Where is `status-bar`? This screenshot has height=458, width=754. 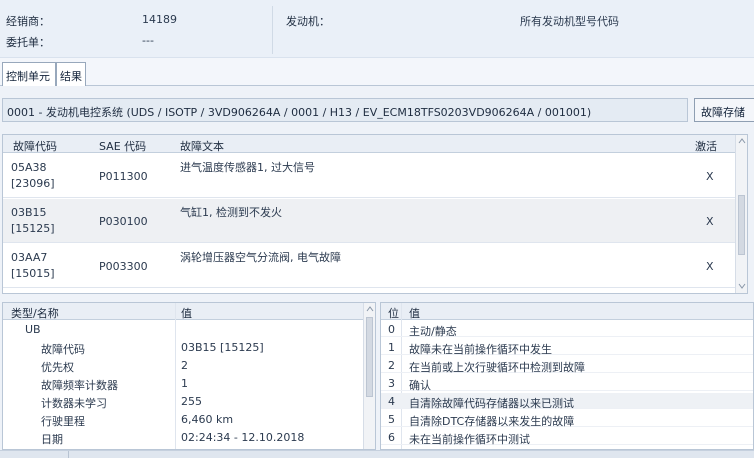 status-bar is located at coordinates (377, 454).